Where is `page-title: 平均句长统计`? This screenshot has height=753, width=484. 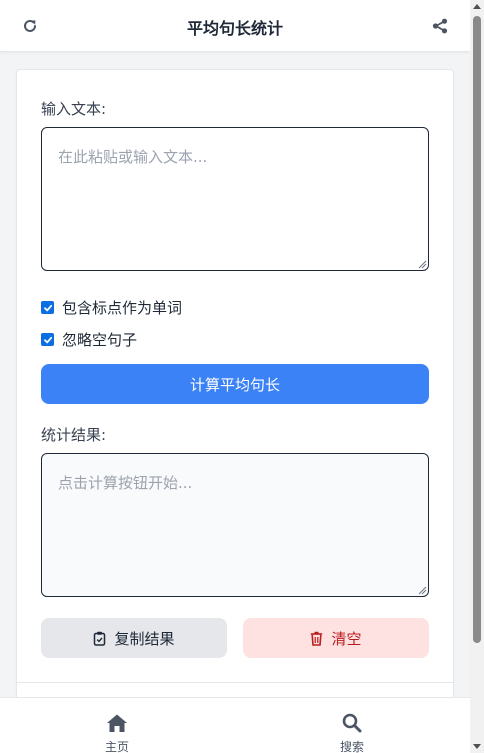 page-title: 平均句长统计 is located at coordinates (234, 28).